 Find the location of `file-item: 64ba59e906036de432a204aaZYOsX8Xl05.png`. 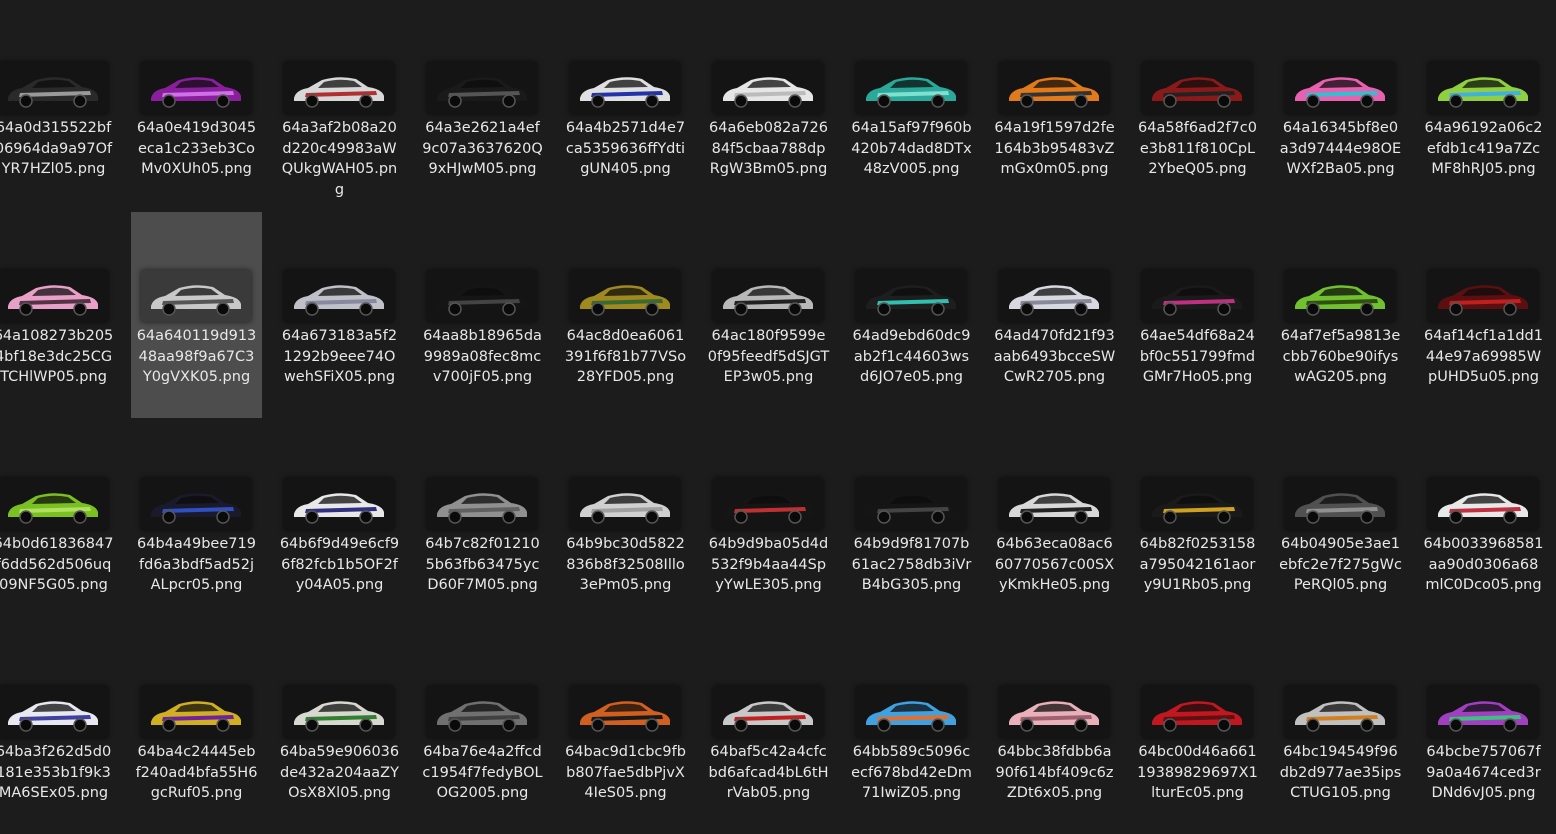

file-item: 64ba59e906036de432a204aaZYOsX8Xl05.png is located at coordinates (339, 731).